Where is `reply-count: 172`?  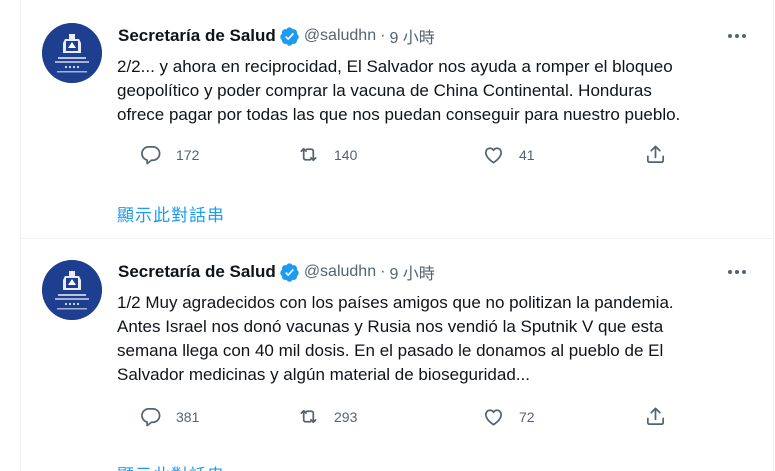 reply-count: 172 is located at coordinates (188, 154).